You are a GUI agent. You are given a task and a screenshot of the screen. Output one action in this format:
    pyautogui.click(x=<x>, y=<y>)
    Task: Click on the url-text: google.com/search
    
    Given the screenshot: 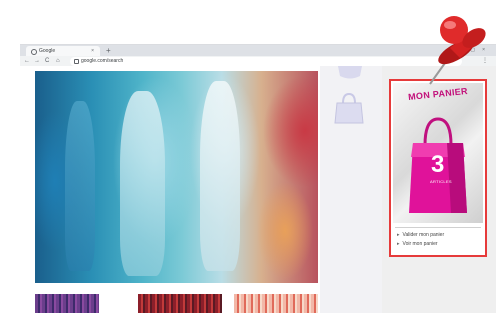 What is the action you would take?
    pyautogui.click(x=102, y=61)
    